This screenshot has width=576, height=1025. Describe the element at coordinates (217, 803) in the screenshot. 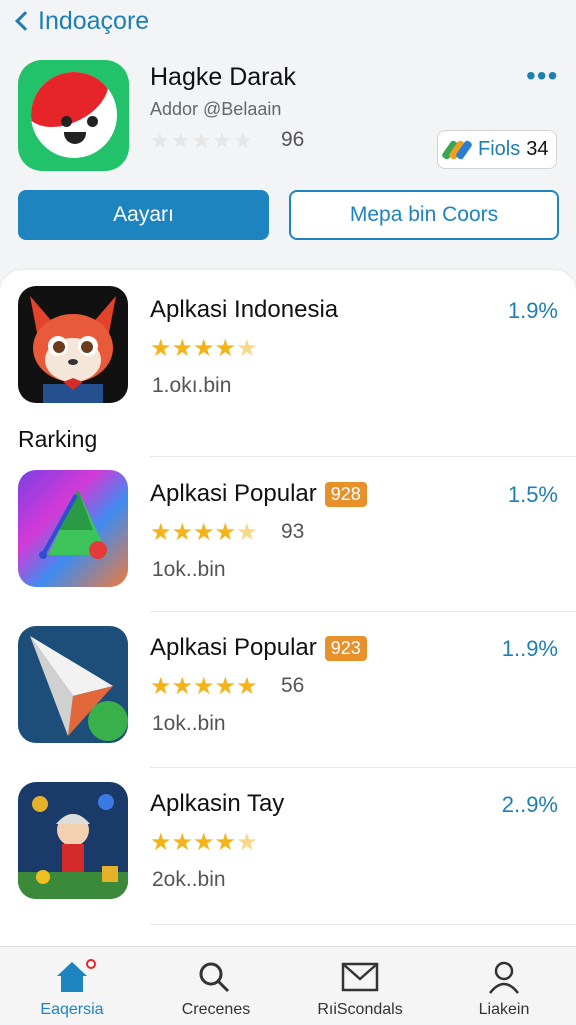

I see `app-name: Aplkasin Tay` at that location.